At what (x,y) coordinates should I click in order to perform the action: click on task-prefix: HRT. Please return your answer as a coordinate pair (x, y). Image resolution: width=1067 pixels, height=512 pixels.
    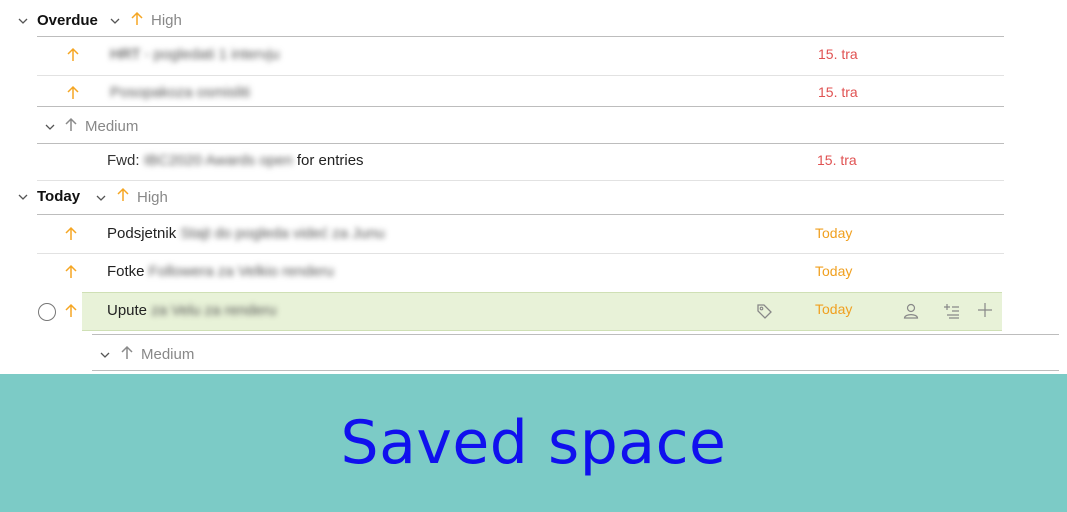
    Looking at the image, I should click on (125, 54).